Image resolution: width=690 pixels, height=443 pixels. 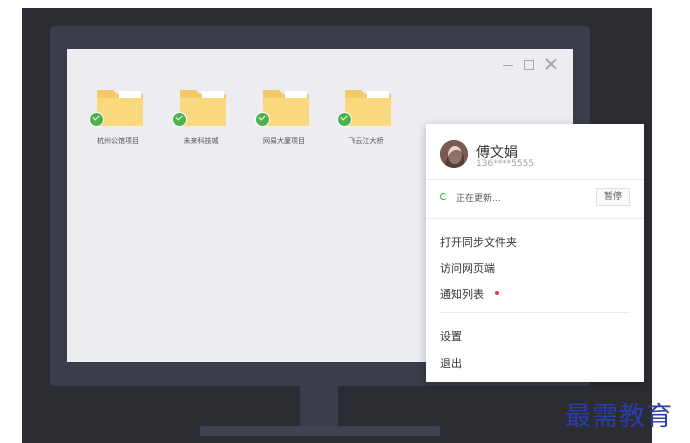 What do you see at coordinates (613, 197) in the screenshot?
I see `pause-button: 暂停` at bounding box center [613, 197].